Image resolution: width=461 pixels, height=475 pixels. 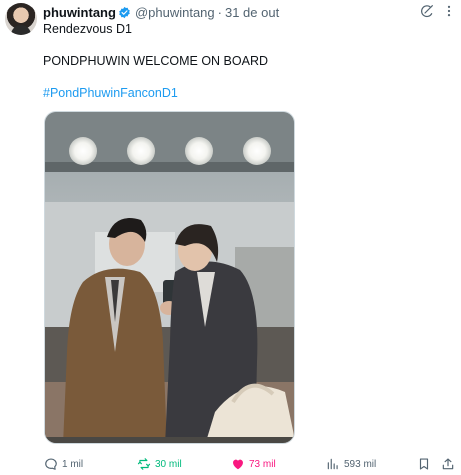 I want to click on like-button: 73 mil, so click(x=253, y=464).